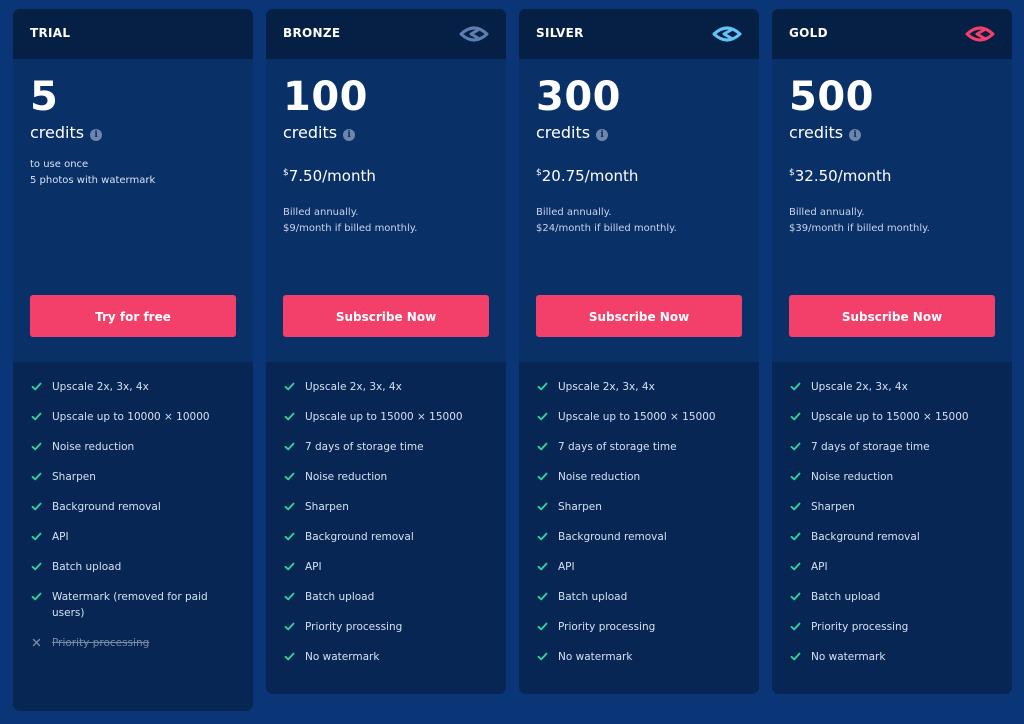 This screenshot has height=724, width=1024. I want to click on price-amount: 32.50/month, so click(843, 176).